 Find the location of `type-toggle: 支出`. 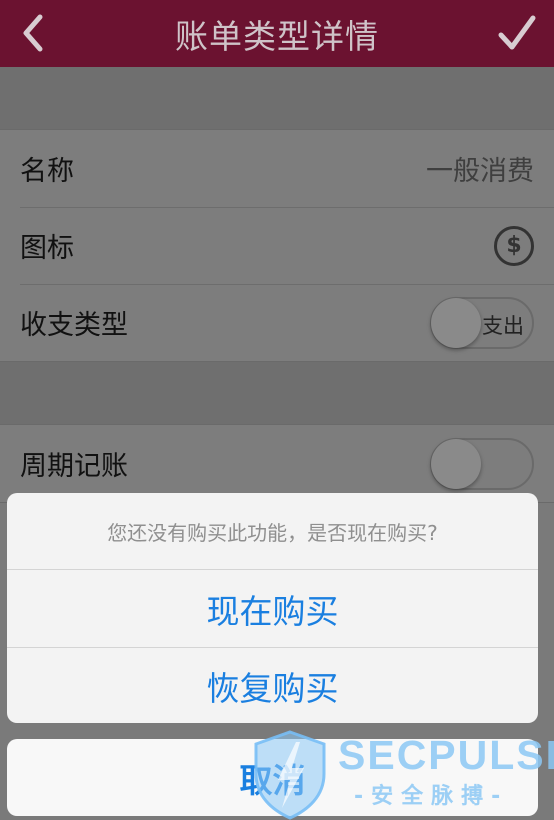

type-toggle: 支出 is located at coordinates (482, 322).